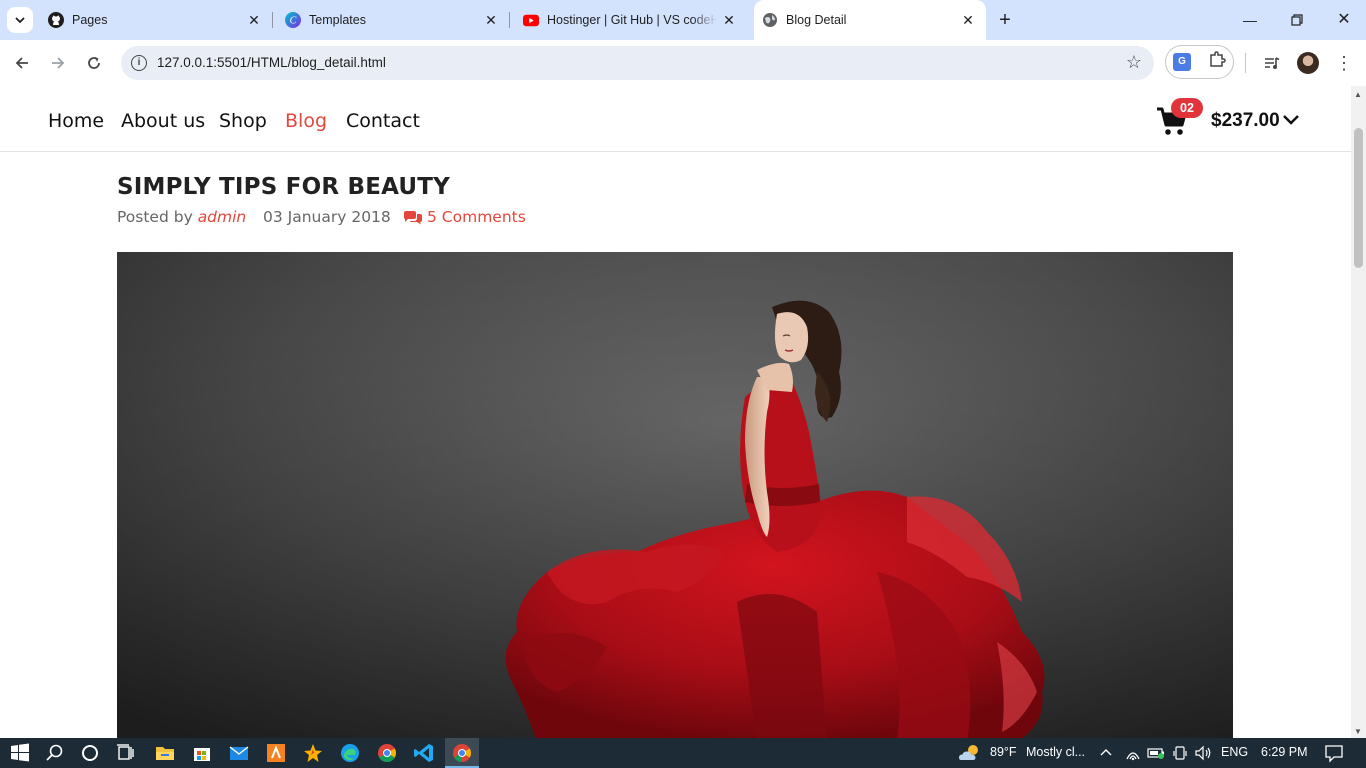 The width and height of the screenshot is (1366, 768). Describe the element at coordinates (1187, 108) in the screenshot. I see `cart-count-badge: 02` at that location.